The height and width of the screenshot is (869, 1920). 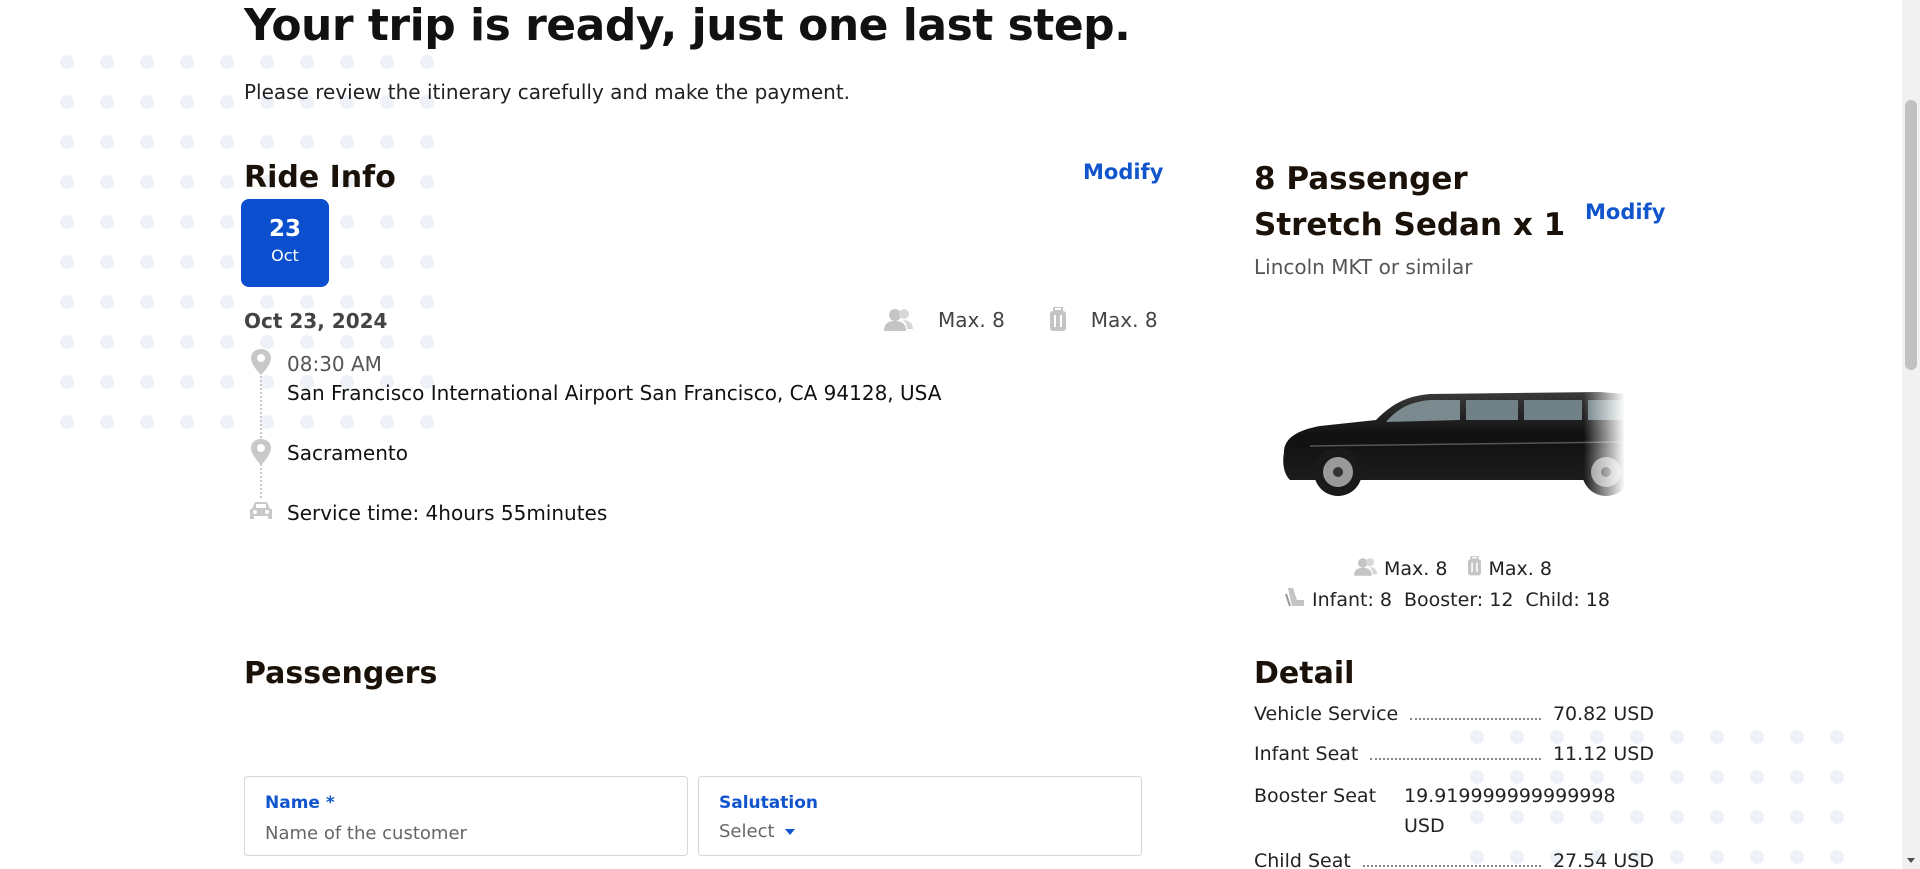 I want to click on detail-row-vehicle-service: Vehicle Service 70.82 USD, so click(x=1454, y=714).